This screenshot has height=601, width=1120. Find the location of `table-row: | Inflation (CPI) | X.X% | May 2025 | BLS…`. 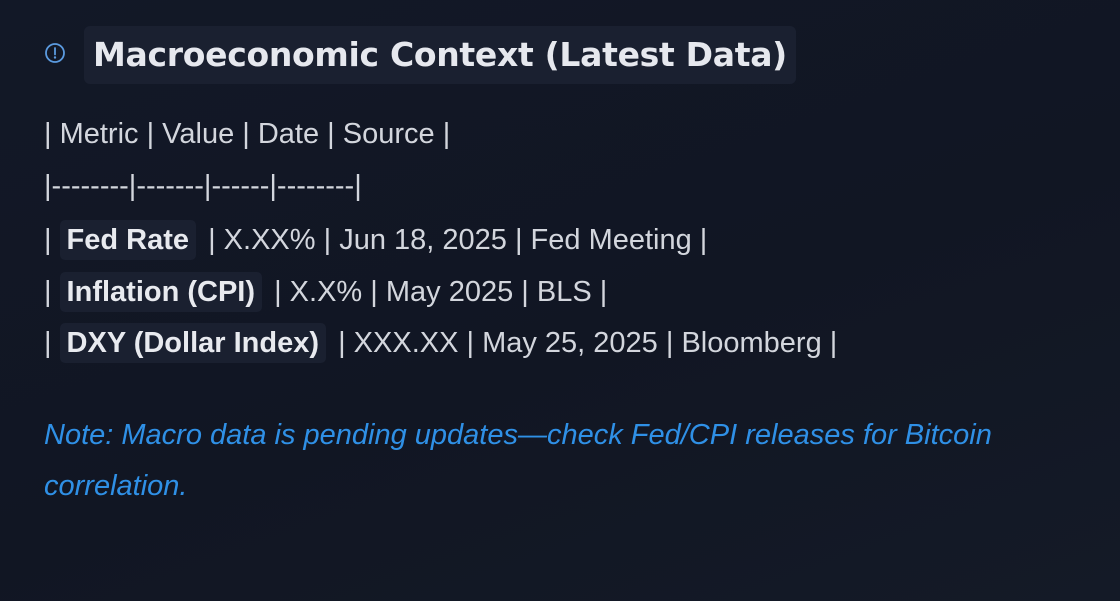

table-row: | Inflation (CPI) | X.X% | May 2025 | BLS… is located at coordinates (325, 292).